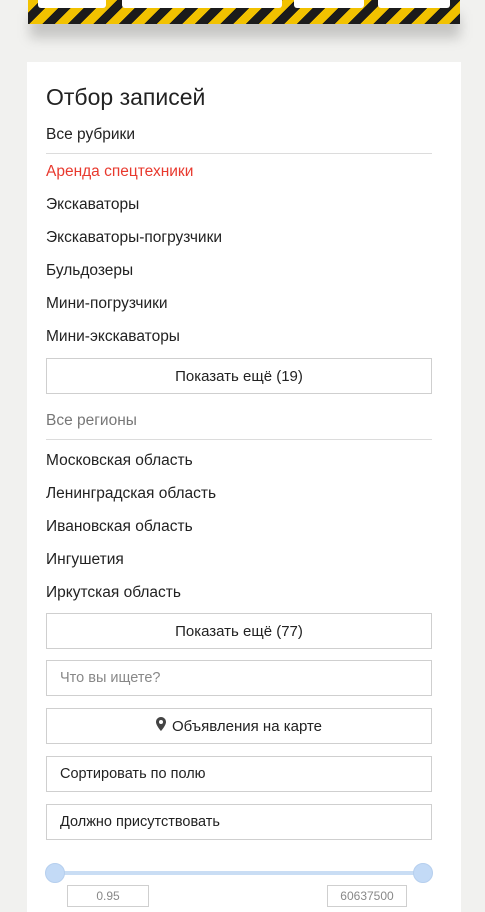 The height and width of the screenshot is (912, 485). Describe the element at coordinates (90, 135) in the screenshot. I see `all-categories-link: Все рубрики` at that location.